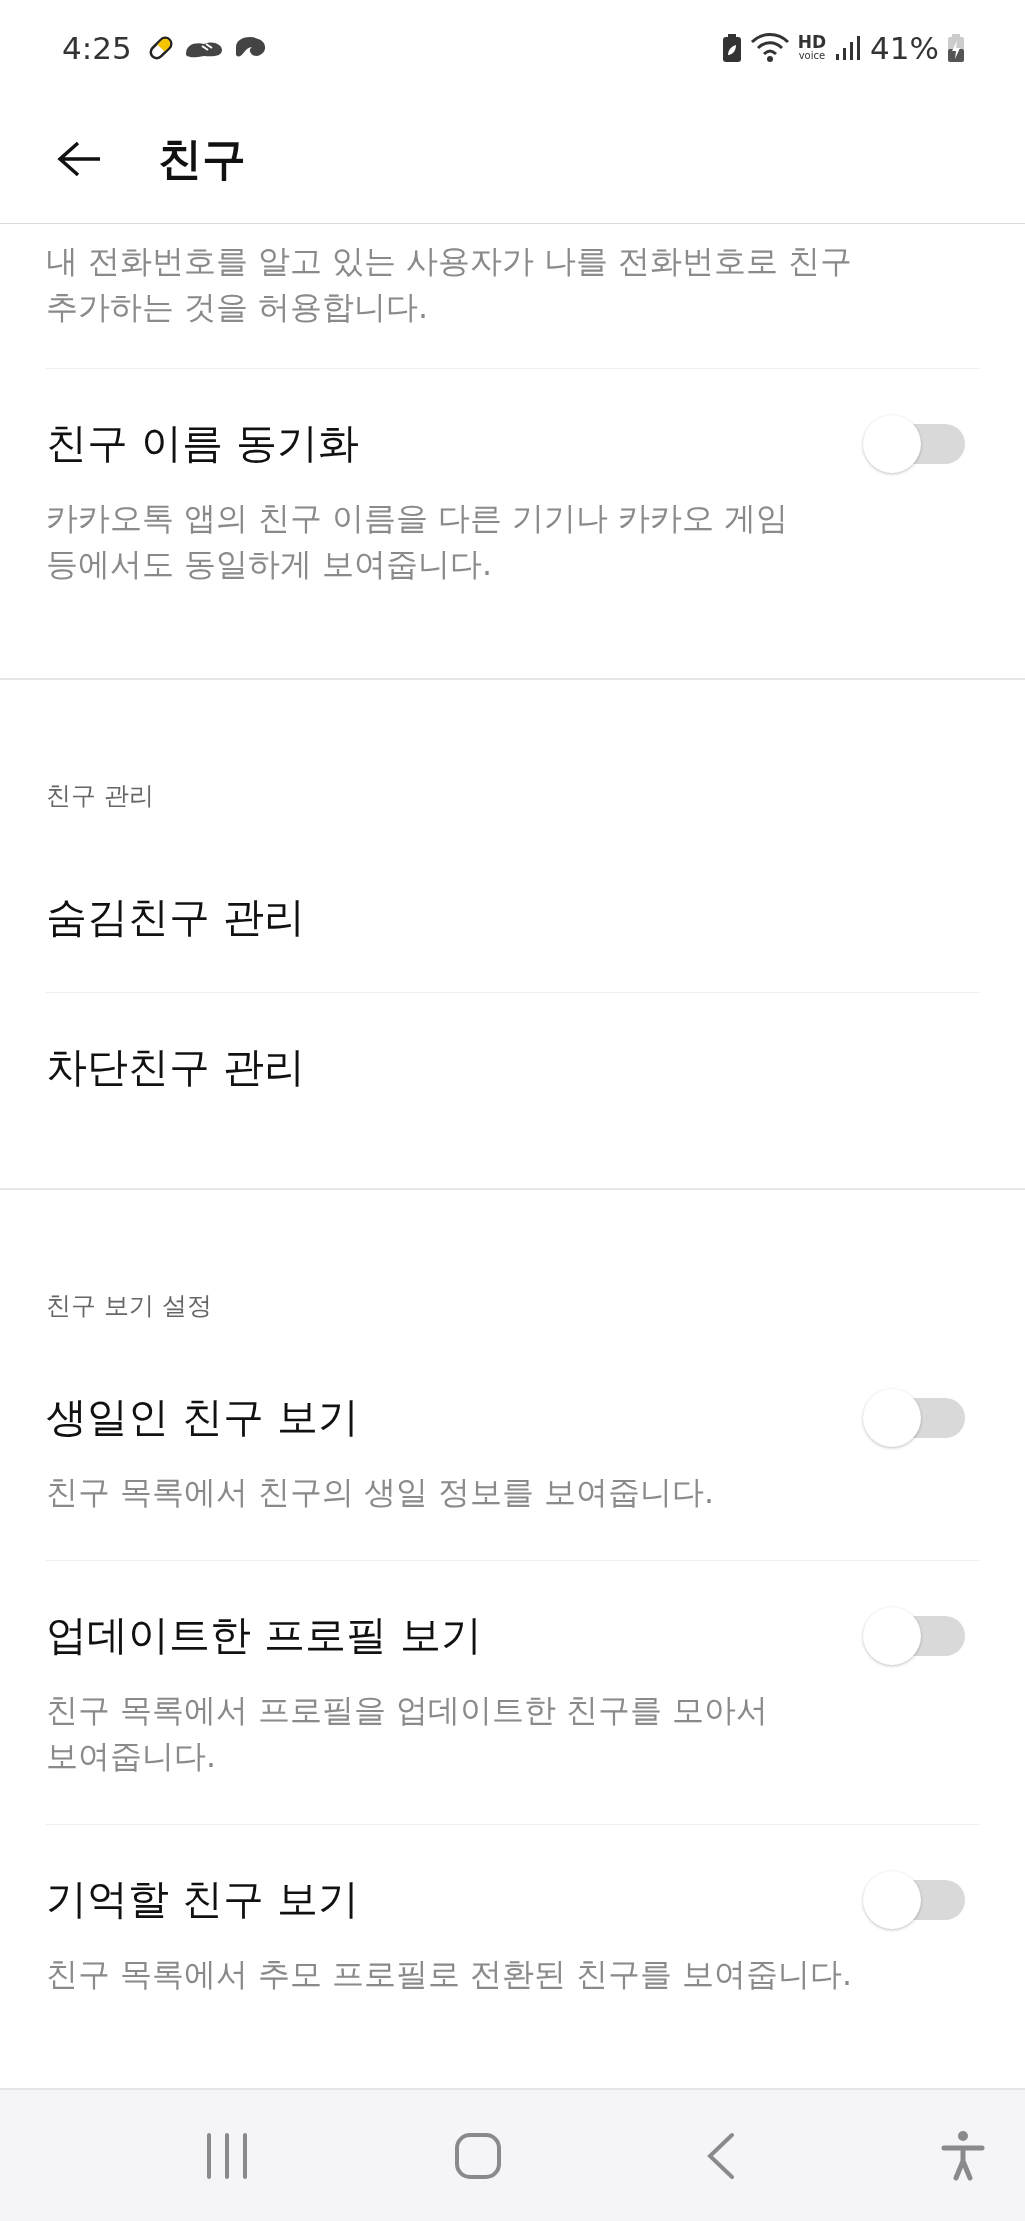 This screenshot has width=1025, height=2221. What do you see at coordinates (203, 444) in the screenshot?
I see `setting-title: 친구 이름 동기화` at bounding box center [203, 444].